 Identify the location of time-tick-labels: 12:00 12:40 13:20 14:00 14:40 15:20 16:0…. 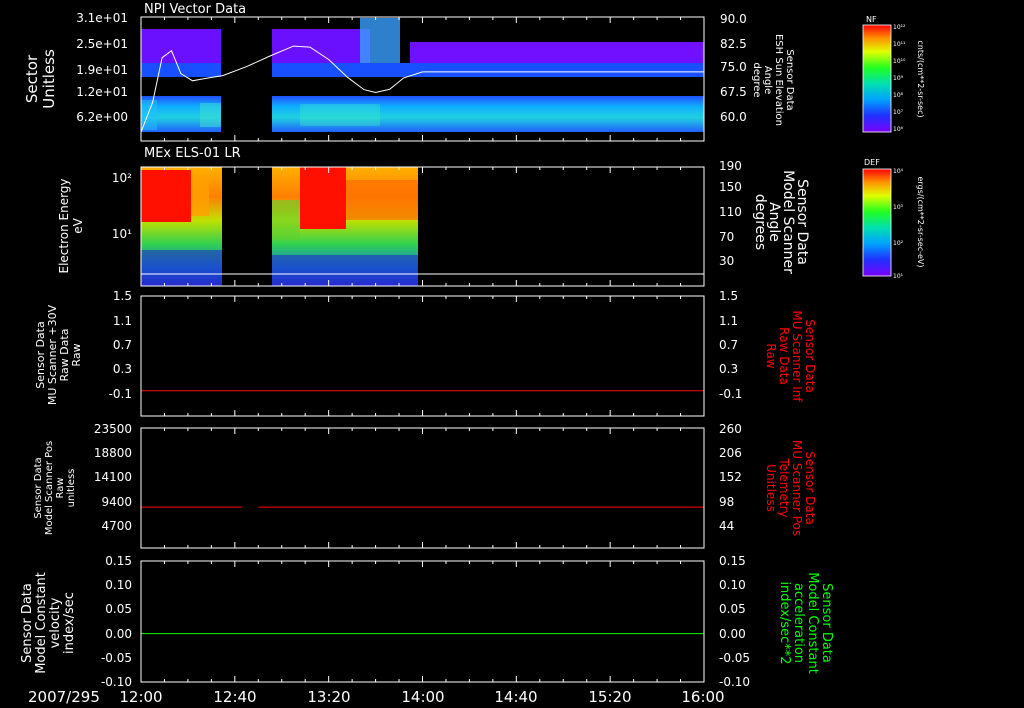
(421, 697).